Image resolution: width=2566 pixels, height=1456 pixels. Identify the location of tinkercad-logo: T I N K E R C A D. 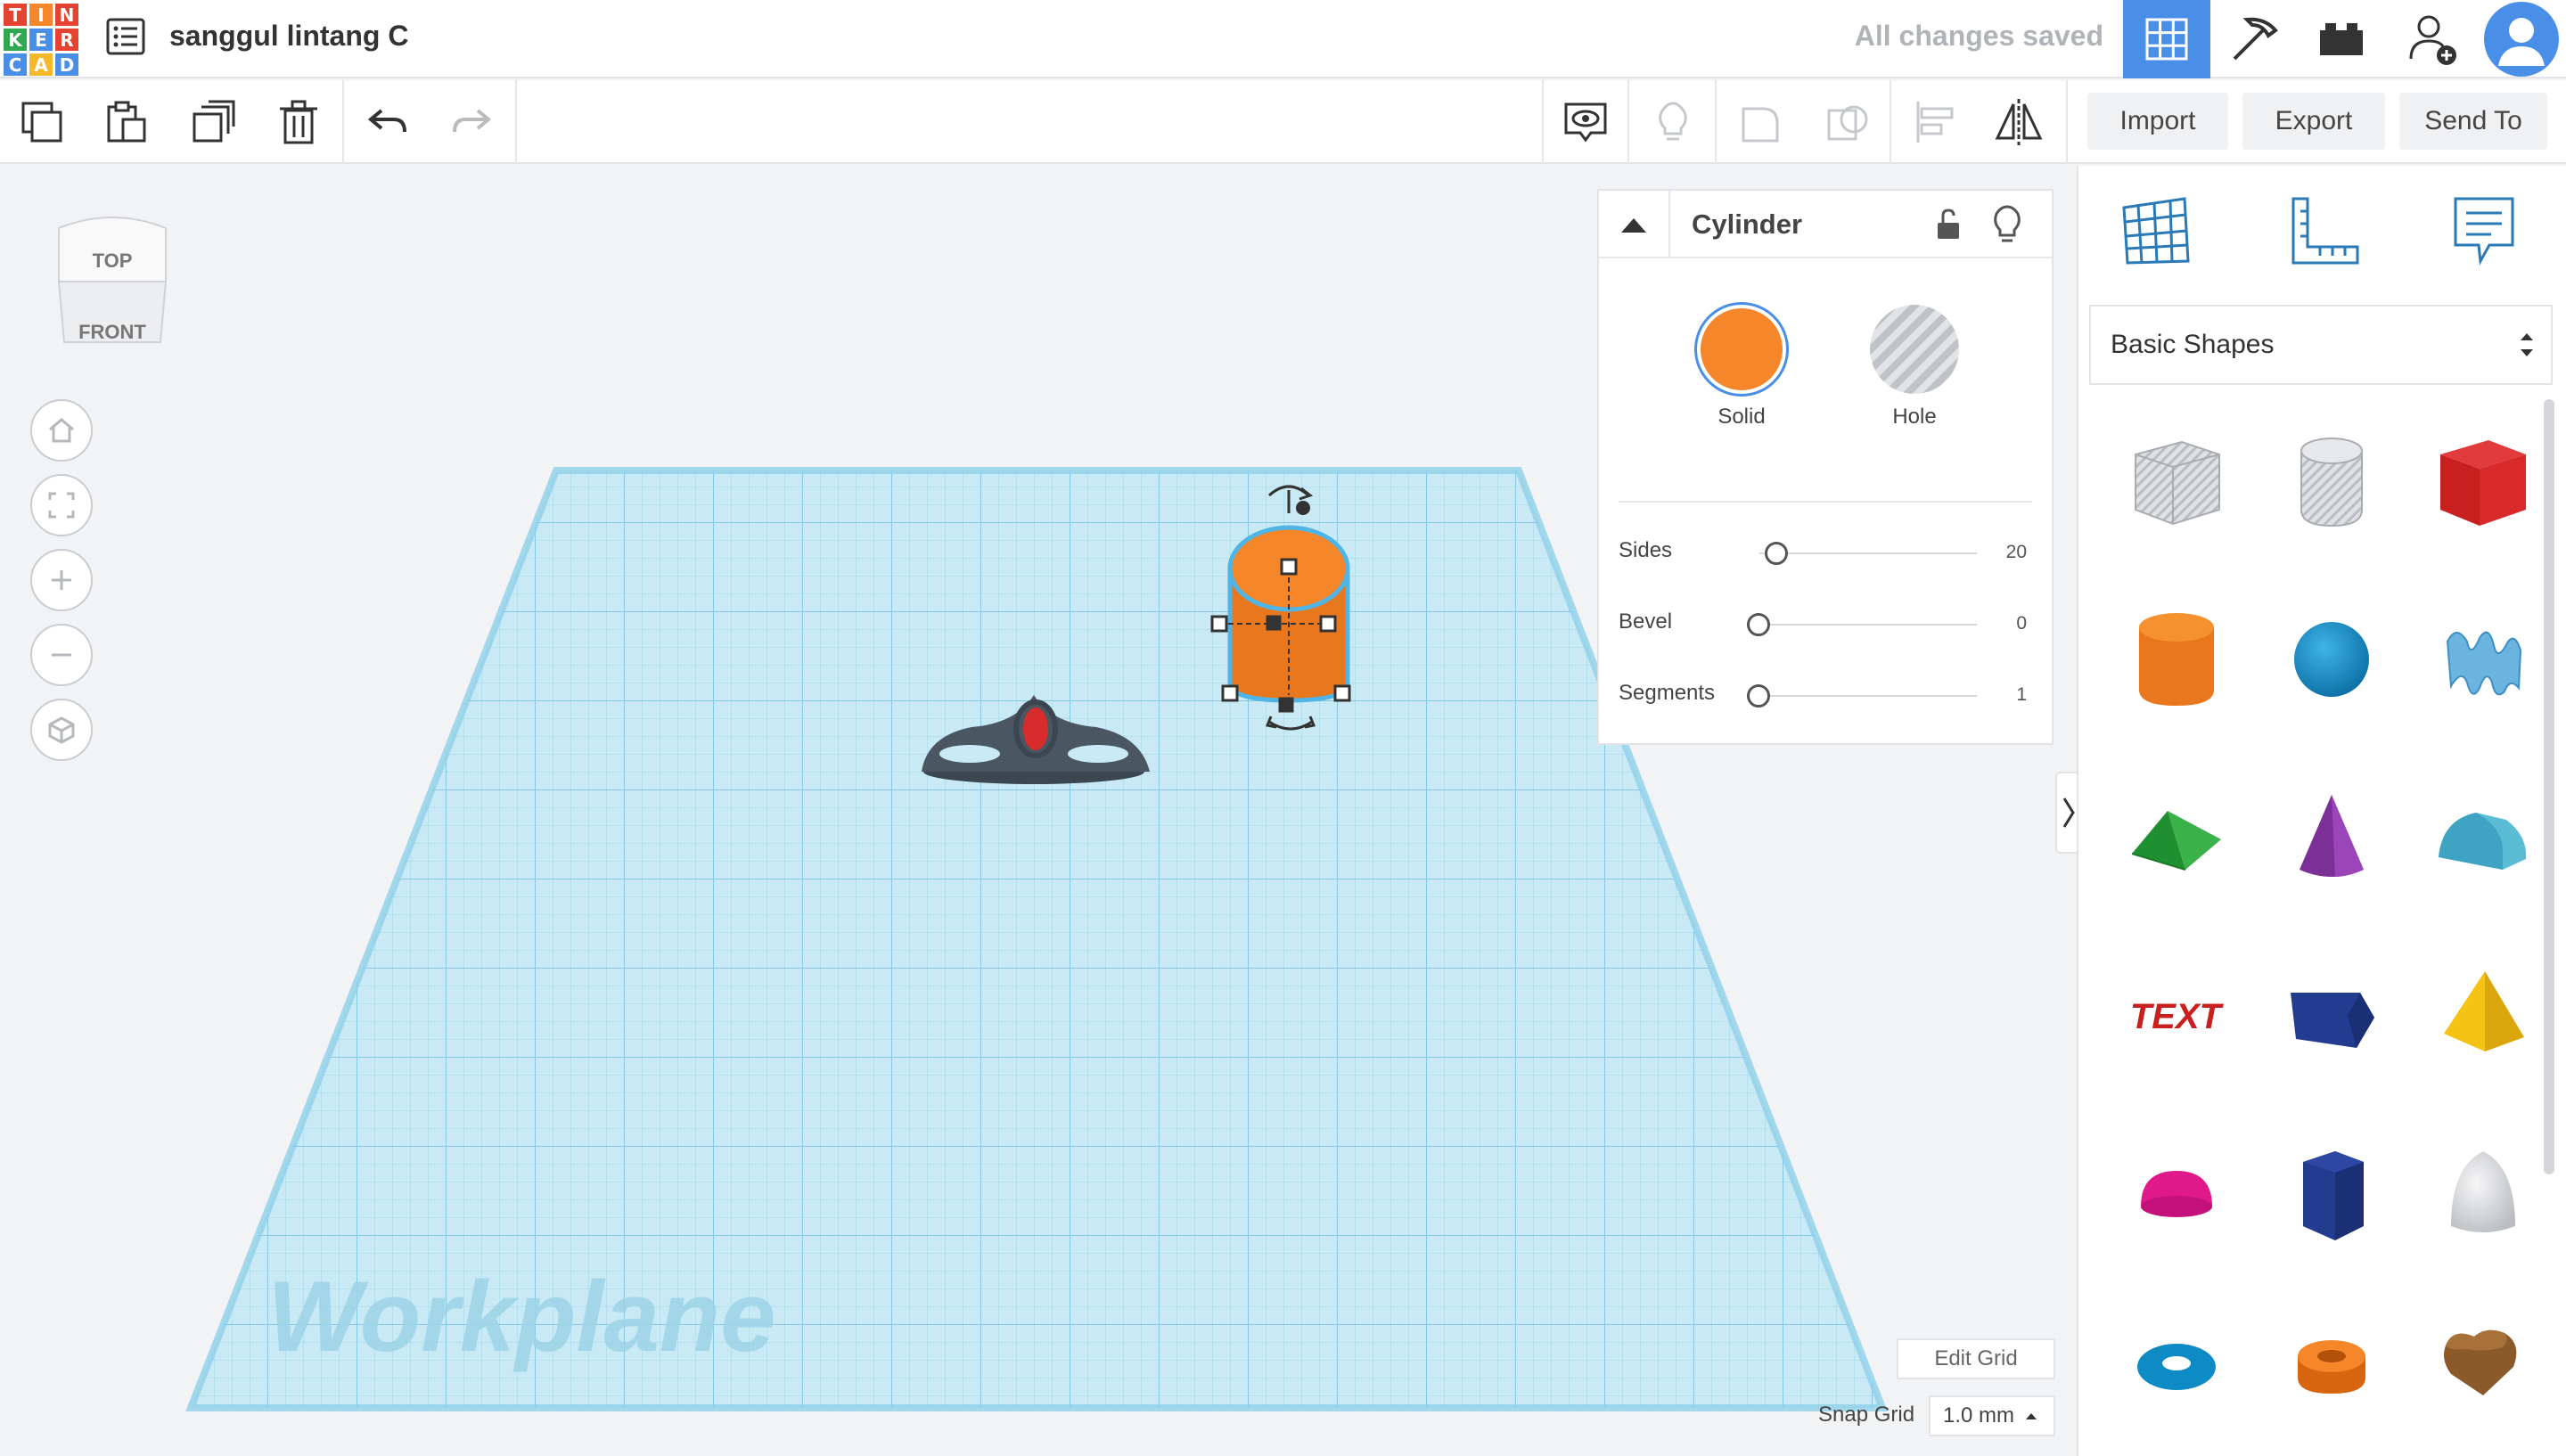
(42, 40).